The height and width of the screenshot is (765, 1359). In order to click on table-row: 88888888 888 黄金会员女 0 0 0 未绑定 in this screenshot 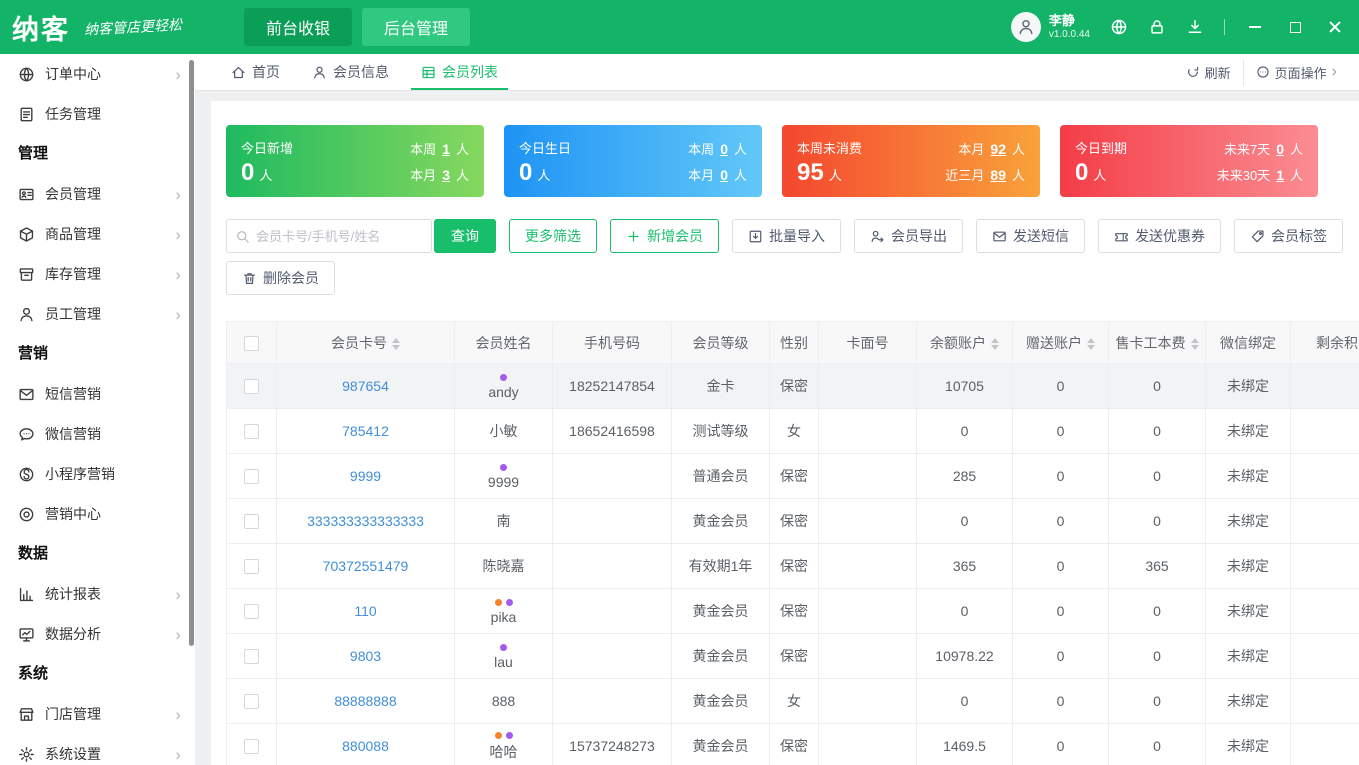, I will do `click(792, 701)`.